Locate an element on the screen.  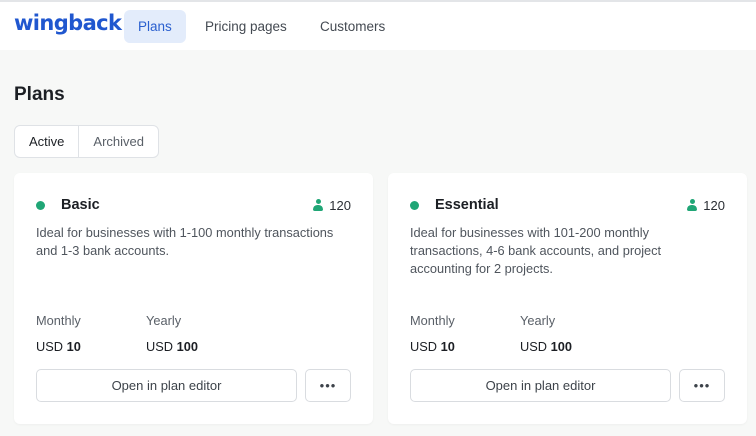
nav-item-pricing-pages: Pricing pages is located at coordinates (246, 26).